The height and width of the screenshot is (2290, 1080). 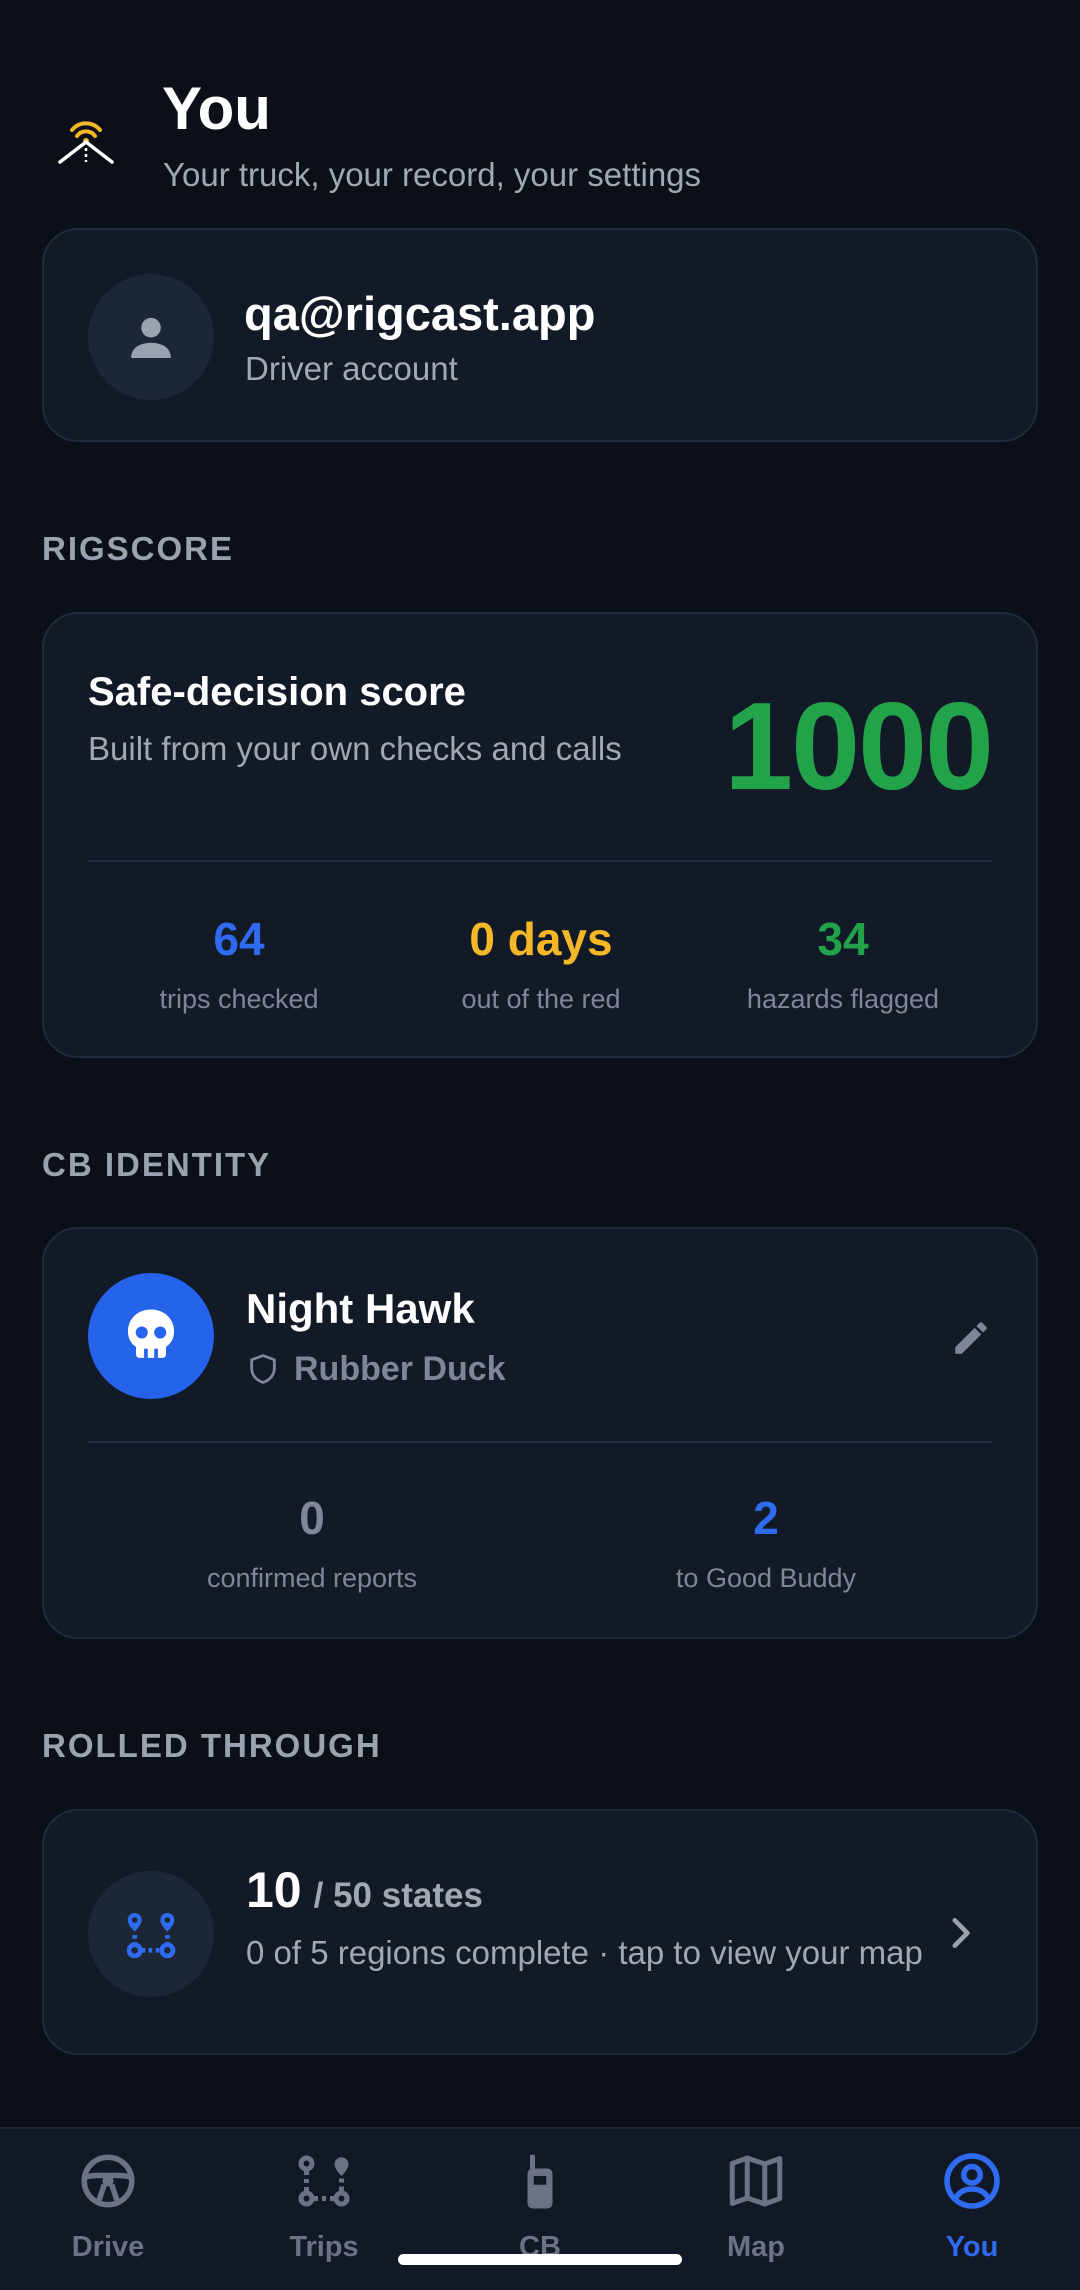 What do you see at coordinates (859, 747) in the screenshot?
I see `score-value: 1000` at bounding box center [859, 747].